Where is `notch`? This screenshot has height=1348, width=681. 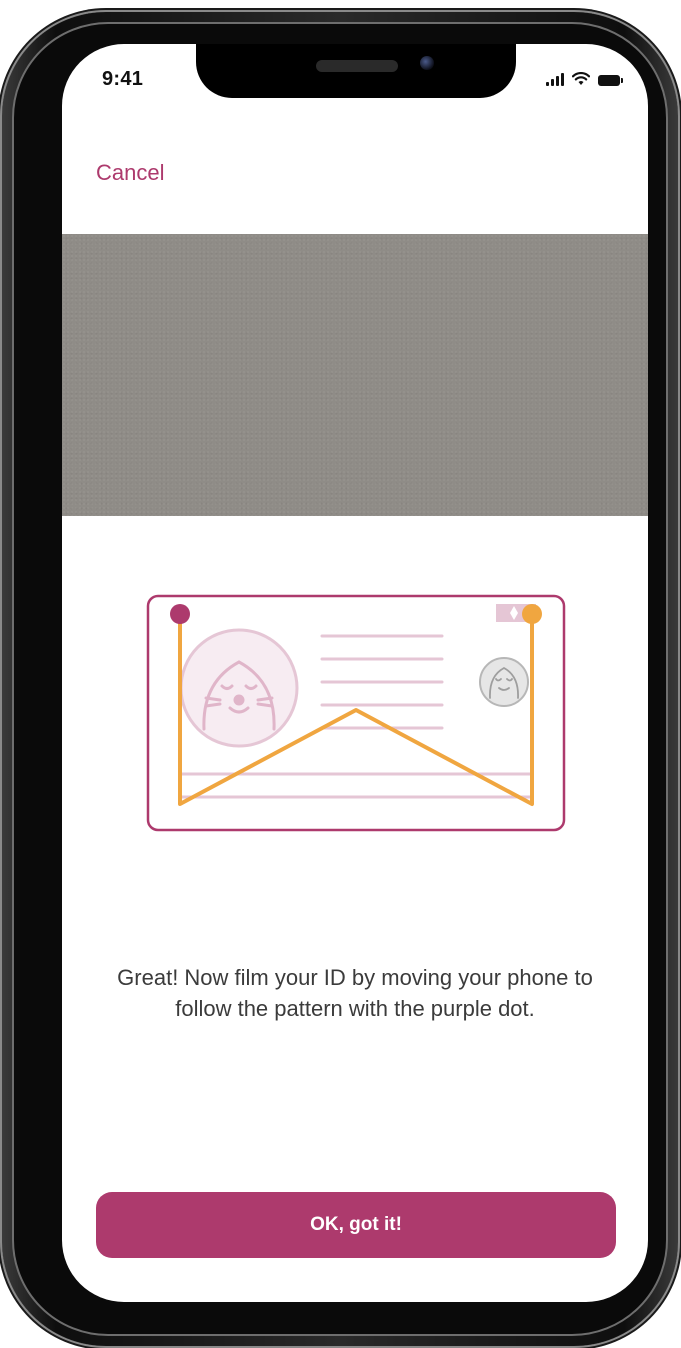 notch is located at coordinates (356, 71).